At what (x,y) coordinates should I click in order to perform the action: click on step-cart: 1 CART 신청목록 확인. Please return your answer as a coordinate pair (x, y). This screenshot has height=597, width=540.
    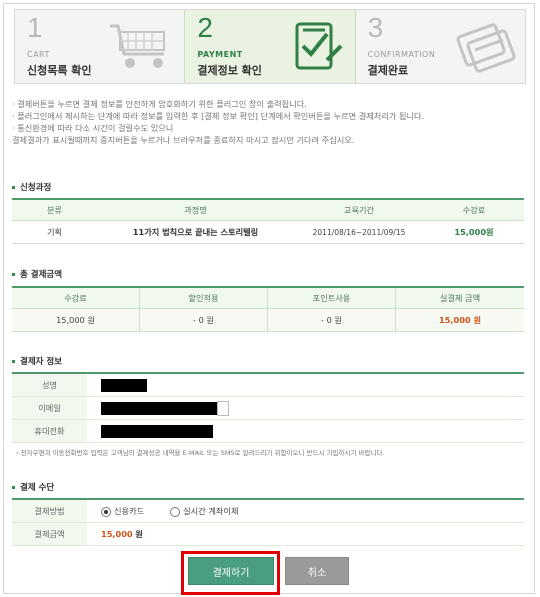
    Looking at the image, I should click on (99, 46).